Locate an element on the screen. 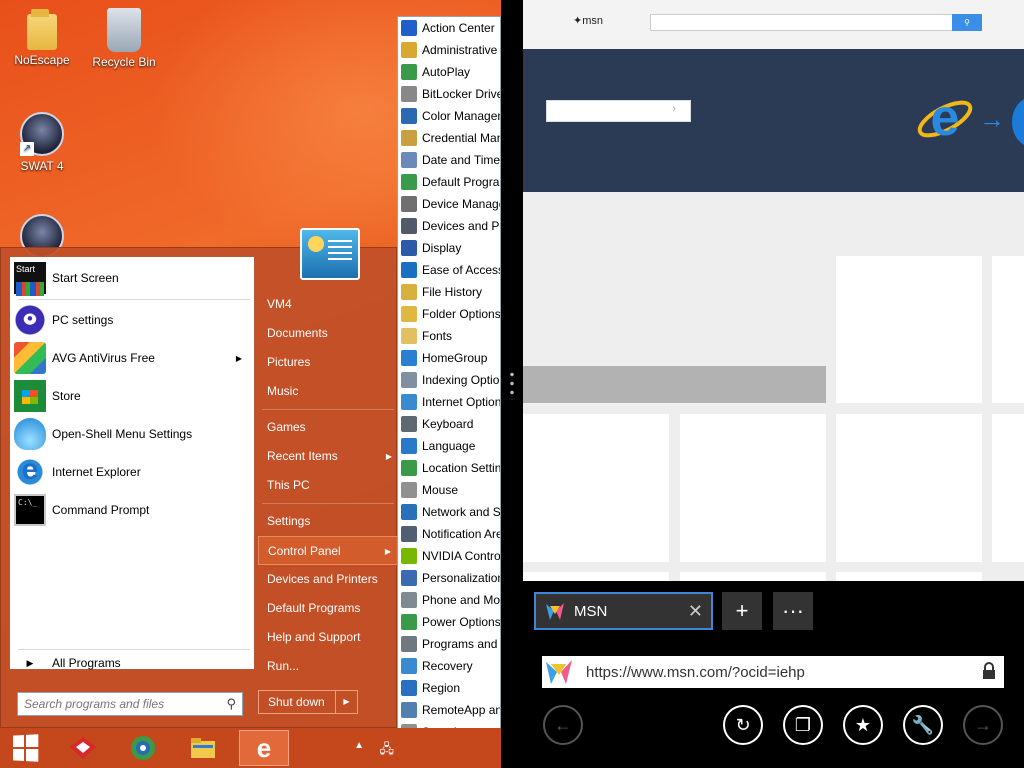 The width and height of the screenshot is (1024, 768). splitter-grip-icon is located at coordinates (512, 385).